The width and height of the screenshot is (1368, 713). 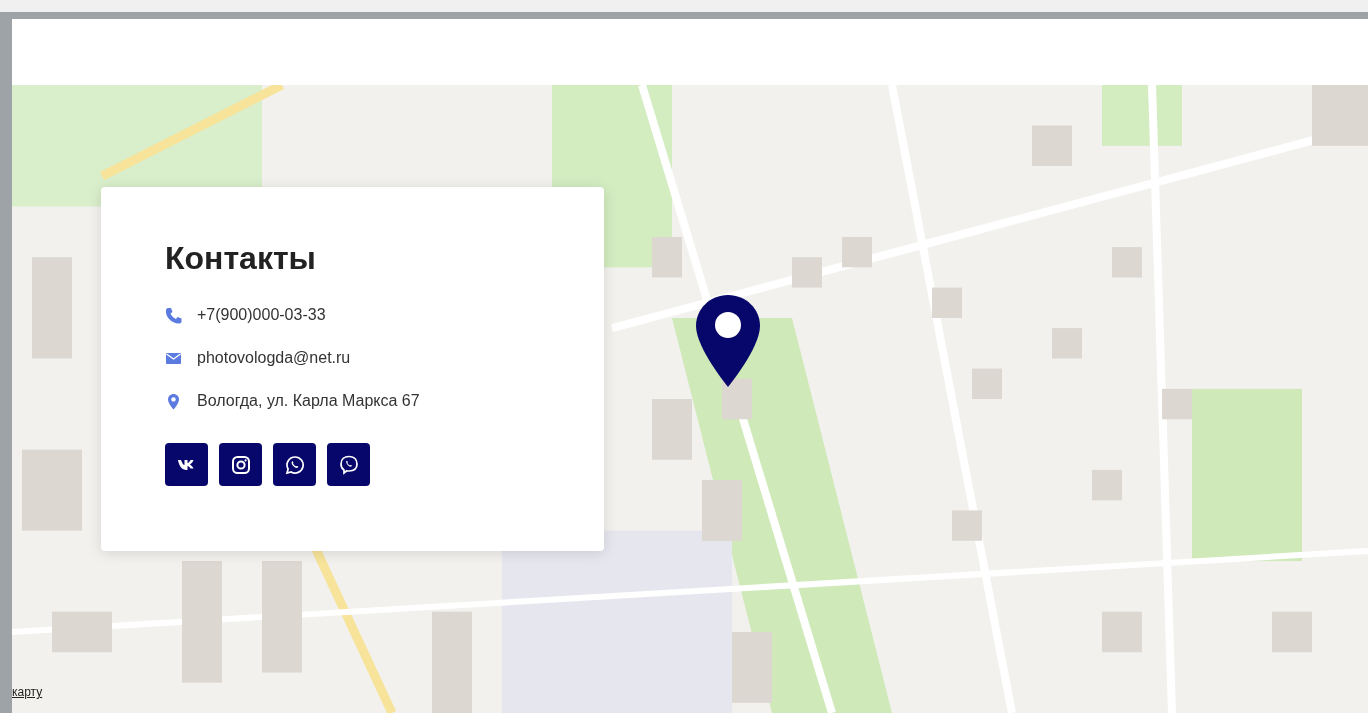 I want to click on map-link: карту, so click(x=27, y=692).